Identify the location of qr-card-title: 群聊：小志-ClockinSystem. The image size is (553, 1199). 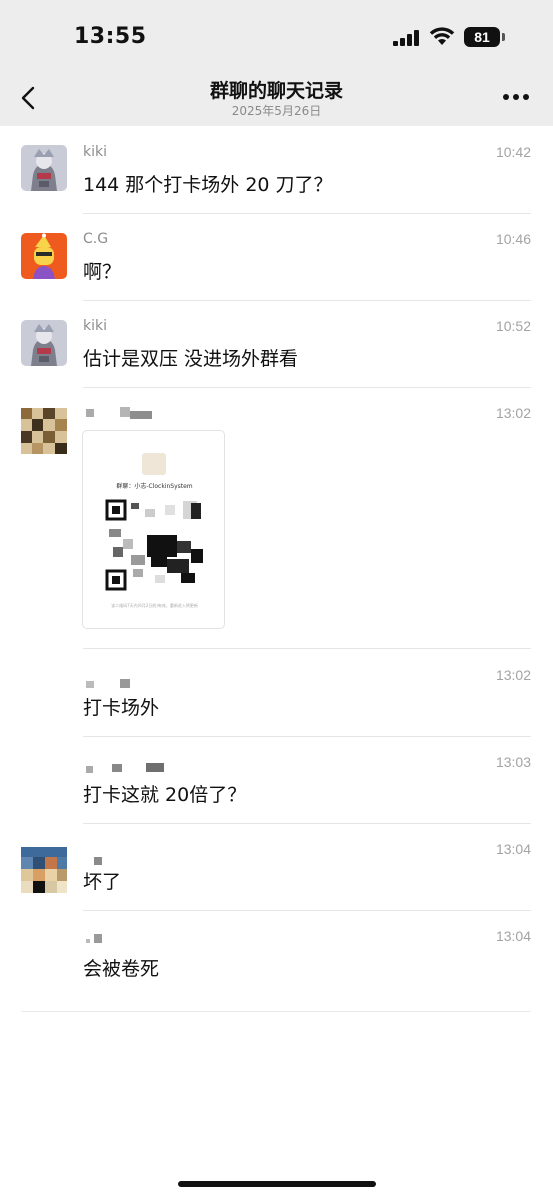
(154, 486).